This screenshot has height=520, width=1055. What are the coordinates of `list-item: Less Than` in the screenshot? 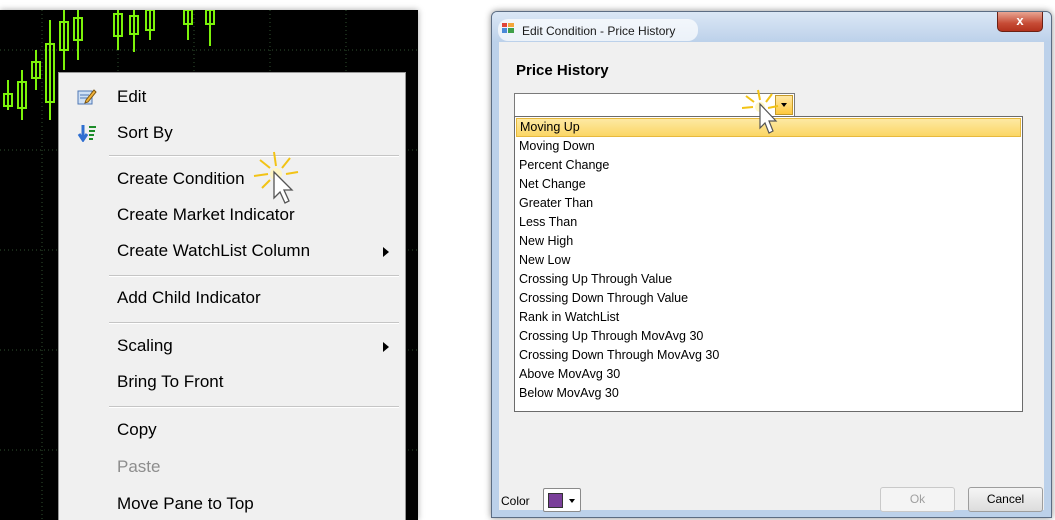 It's located at (768, 222).